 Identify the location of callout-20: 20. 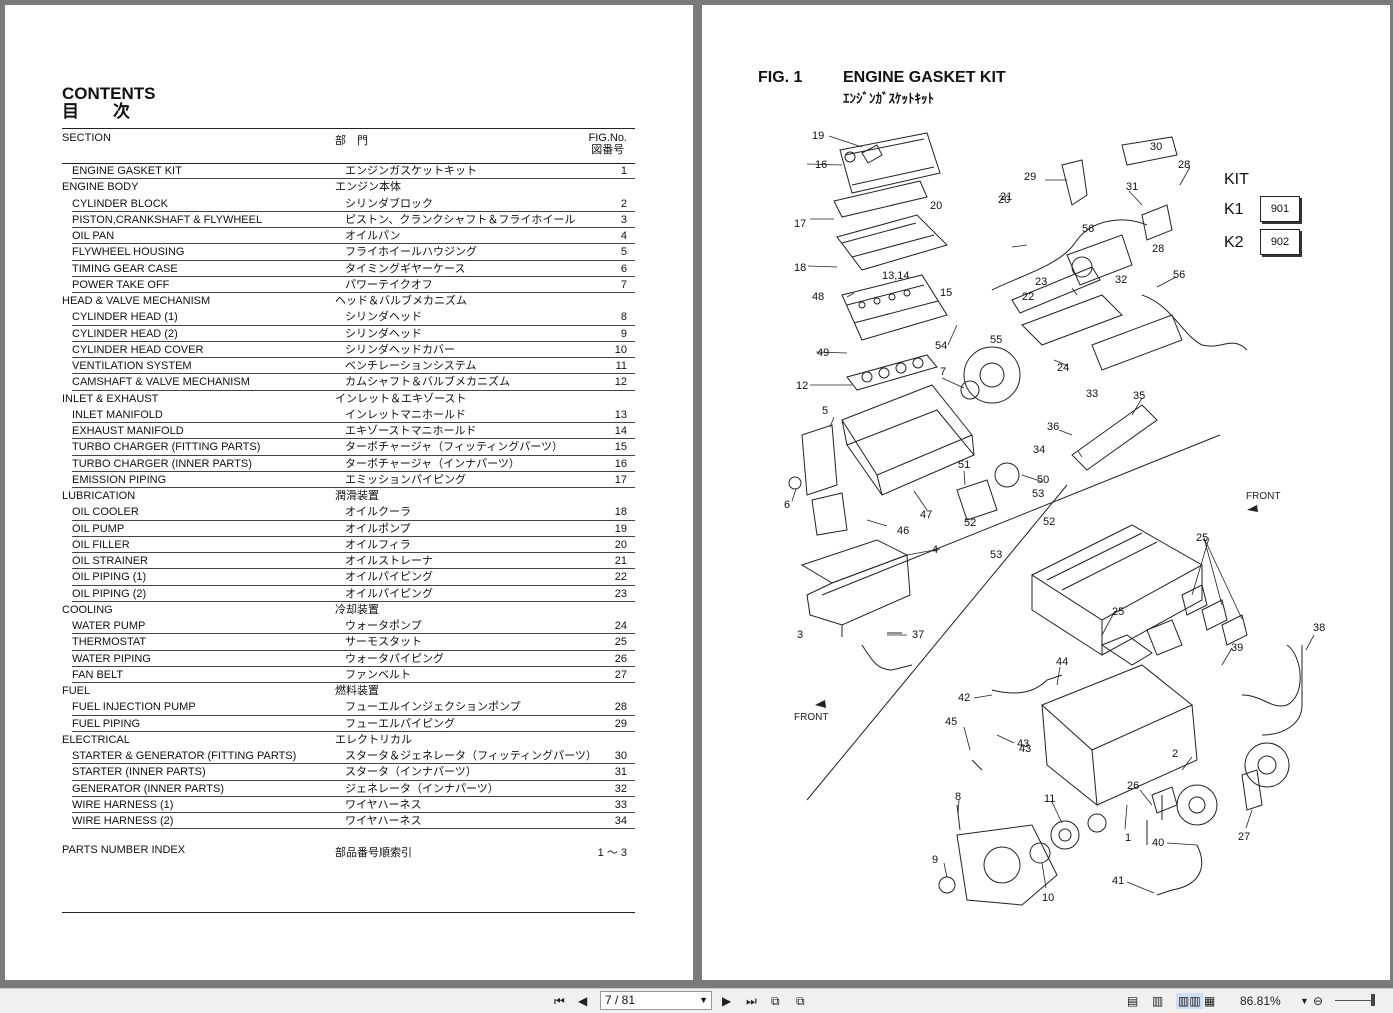
(936, 206).